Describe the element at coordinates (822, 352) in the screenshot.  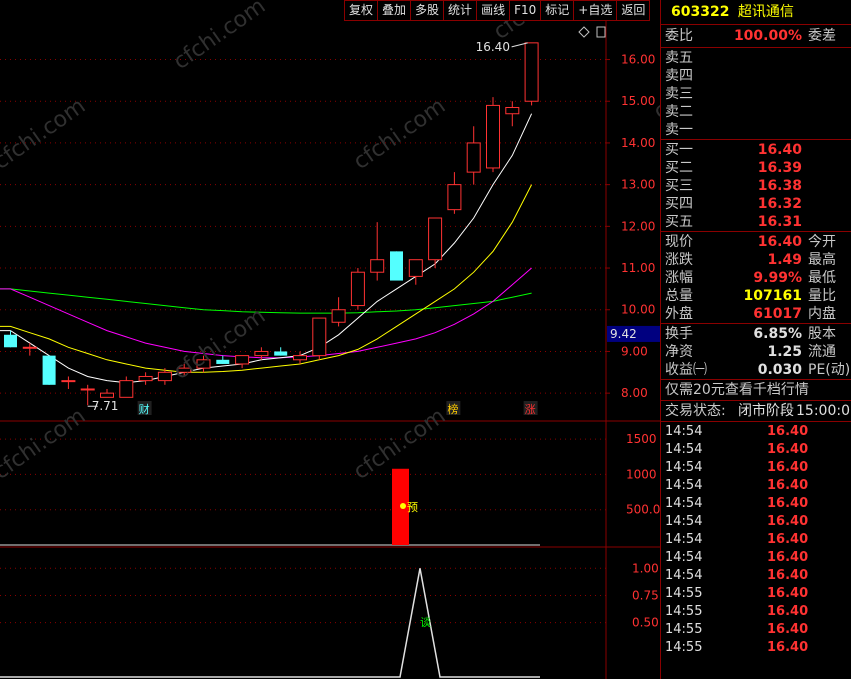
I see `fund-row-right: 流通` at that location.